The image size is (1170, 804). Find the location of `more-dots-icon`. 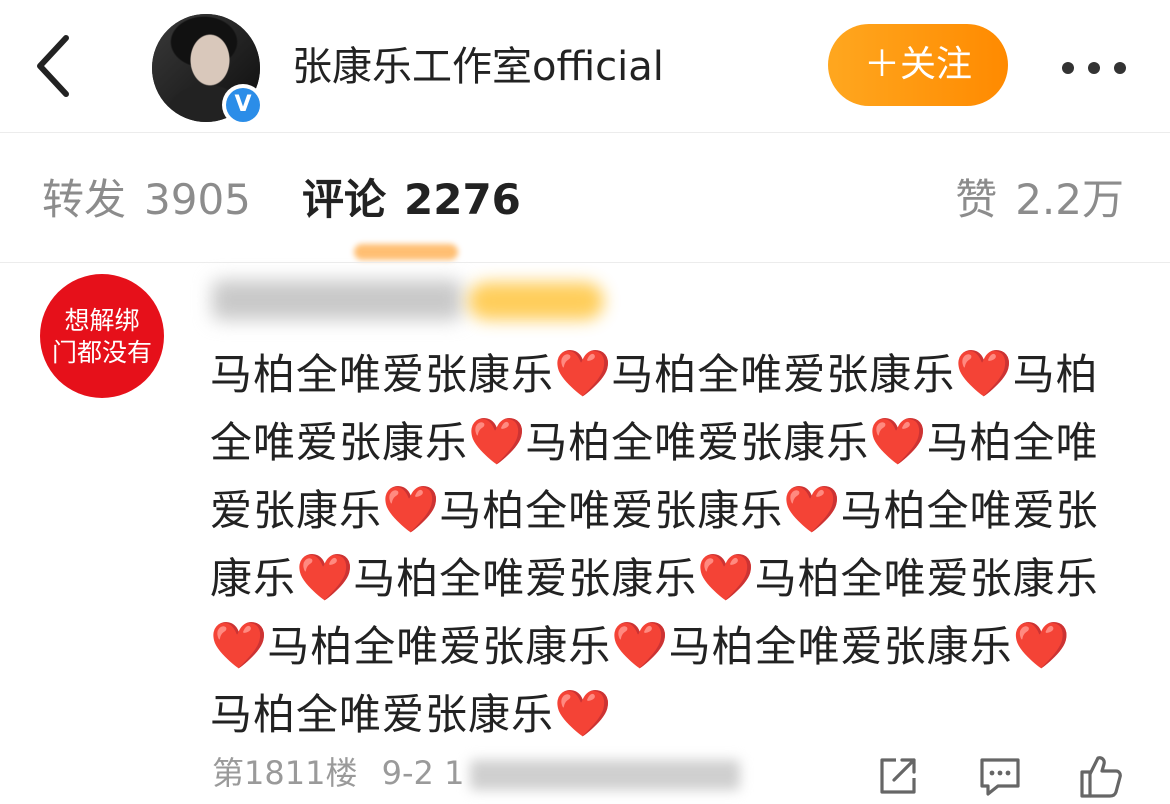

more-dots-icon is located at coordinates (1068, 68).